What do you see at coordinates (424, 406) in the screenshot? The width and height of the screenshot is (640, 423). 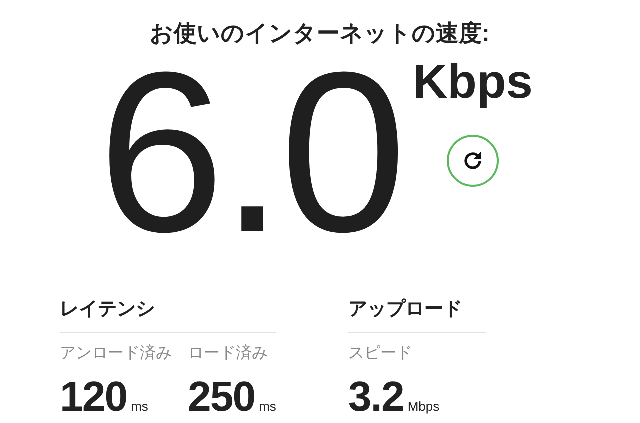 I see `metric-unit: Mbps` at bounding box center [424, 406].